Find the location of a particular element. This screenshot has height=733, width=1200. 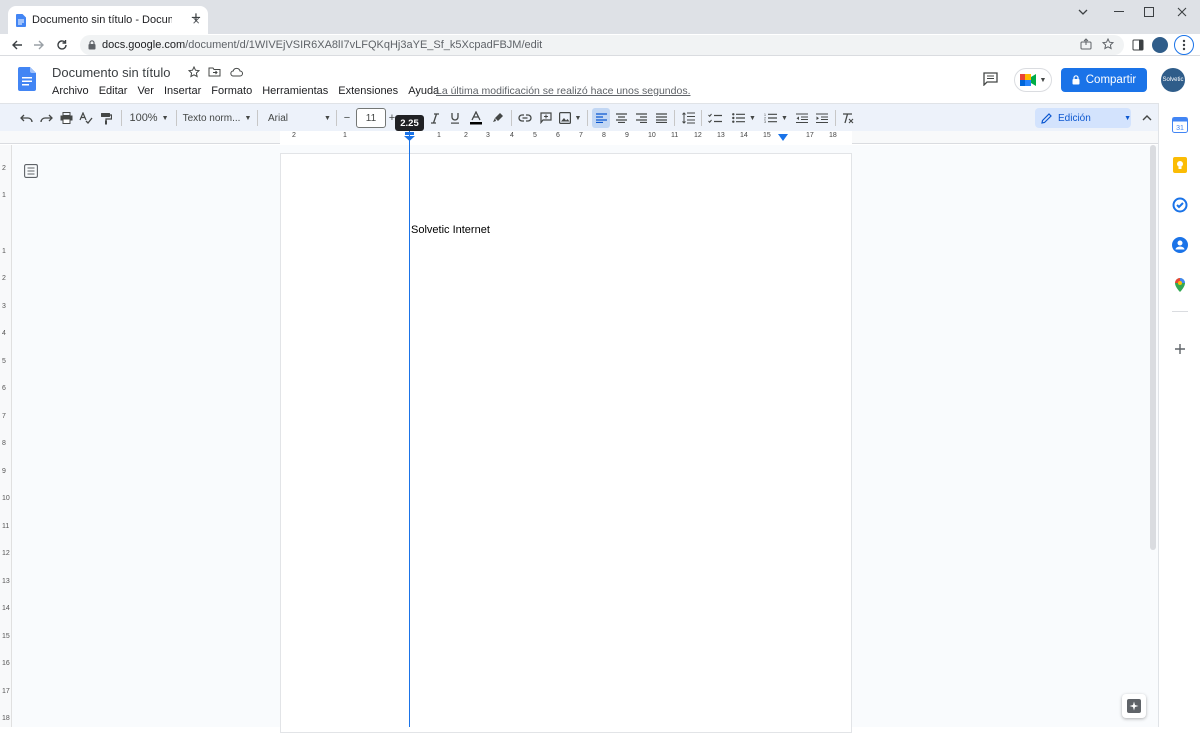

menu-editar: Editar is located at coordinates (113, 91).